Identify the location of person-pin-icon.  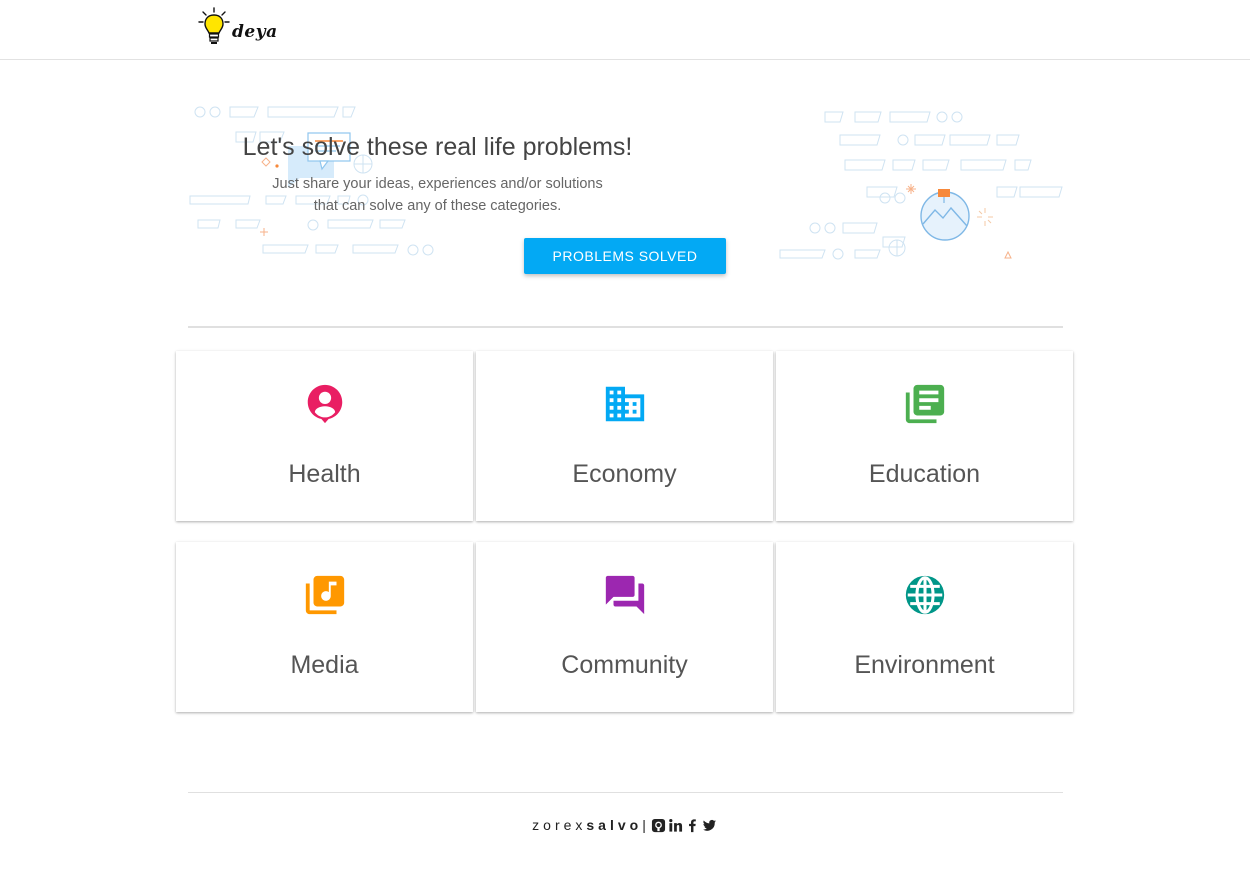
(325, 404).